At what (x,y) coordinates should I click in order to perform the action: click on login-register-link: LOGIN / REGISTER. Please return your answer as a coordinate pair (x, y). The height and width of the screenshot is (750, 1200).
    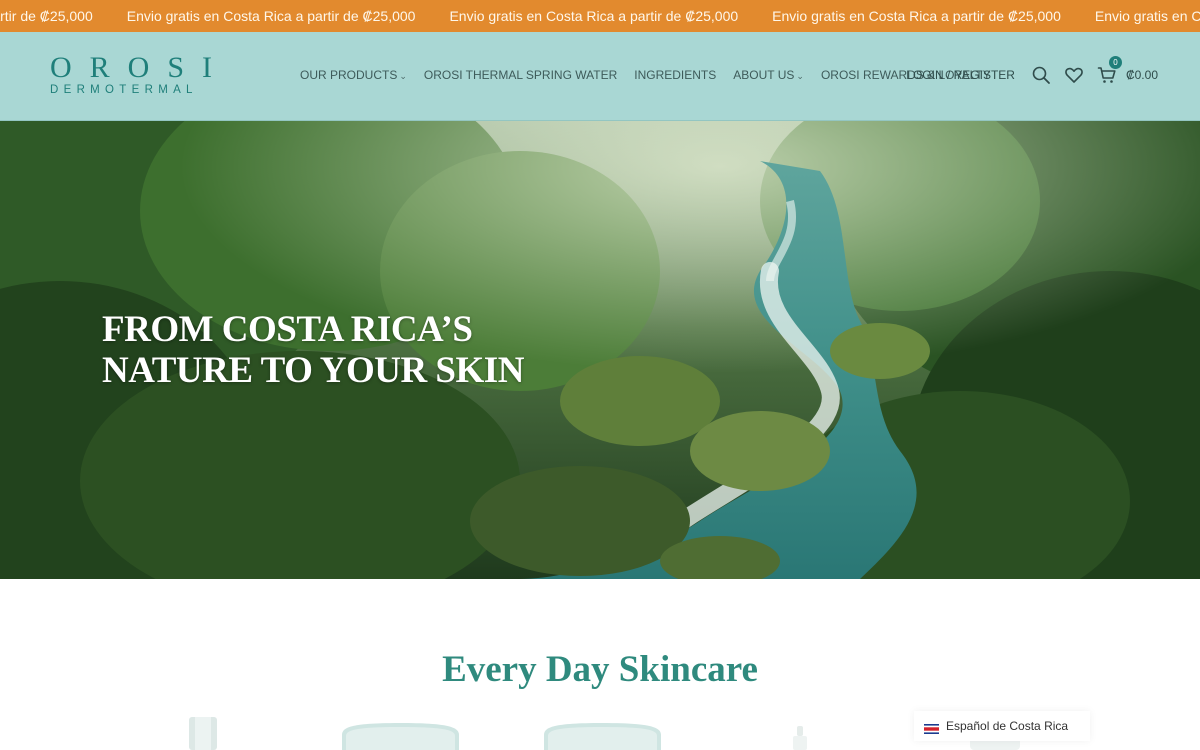
    Looking at the image, I should click on (960, 75).